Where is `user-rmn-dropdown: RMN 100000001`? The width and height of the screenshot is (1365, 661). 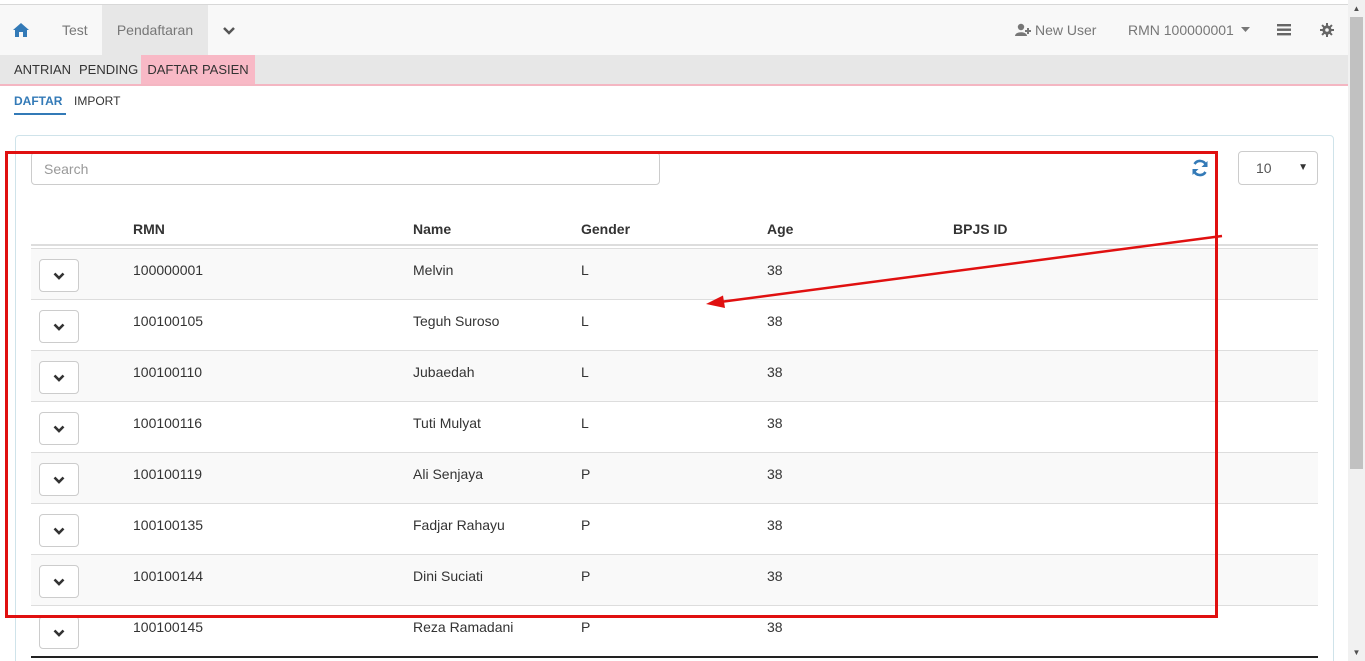 user-rmn-dropdown: RMN 100000001 is located at coordinates (1189, 30).